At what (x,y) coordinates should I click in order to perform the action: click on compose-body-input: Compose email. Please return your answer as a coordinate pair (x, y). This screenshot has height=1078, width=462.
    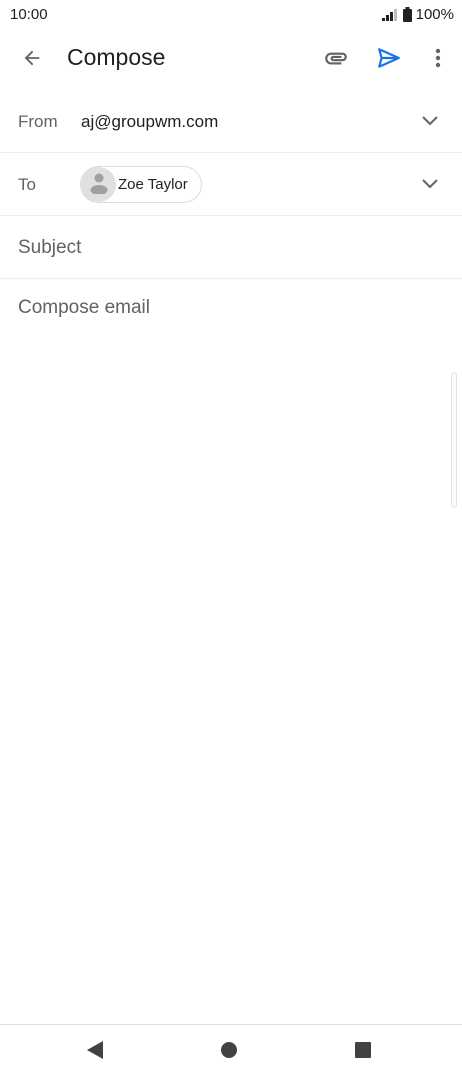
    Looking at the image, I should click on (84, 308).